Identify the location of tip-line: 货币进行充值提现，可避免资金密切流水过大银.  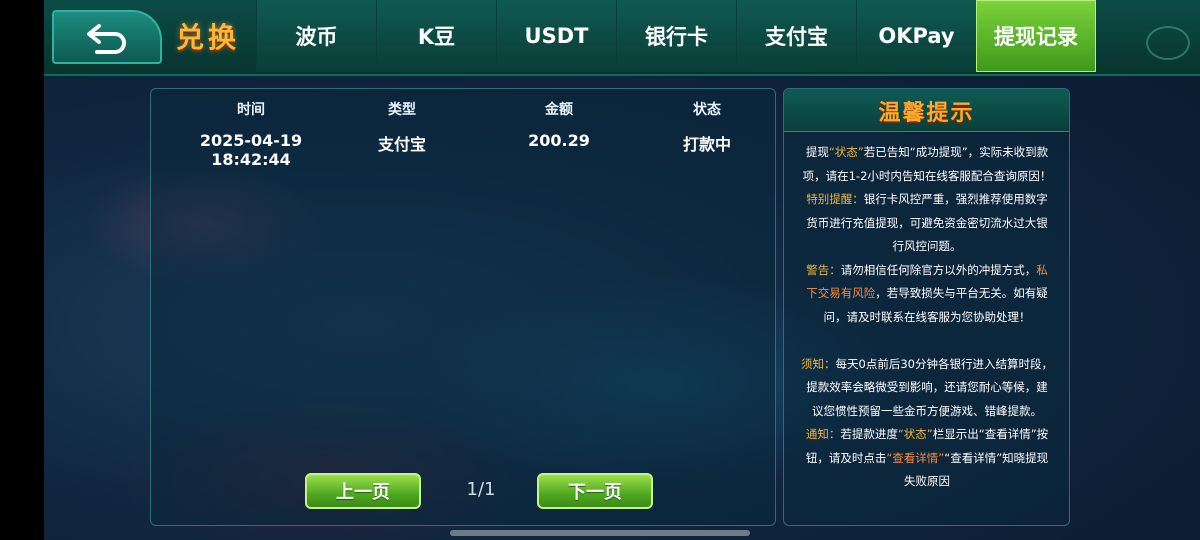
(927, 222).